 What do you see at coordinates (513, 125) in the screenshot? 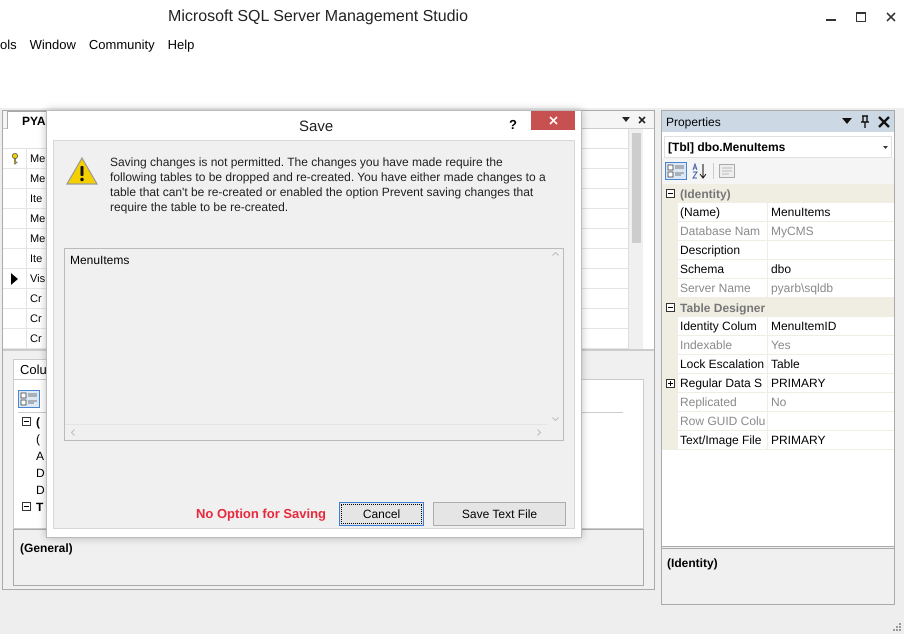
I see `help-button: ?` at bounding box center [513, 125].